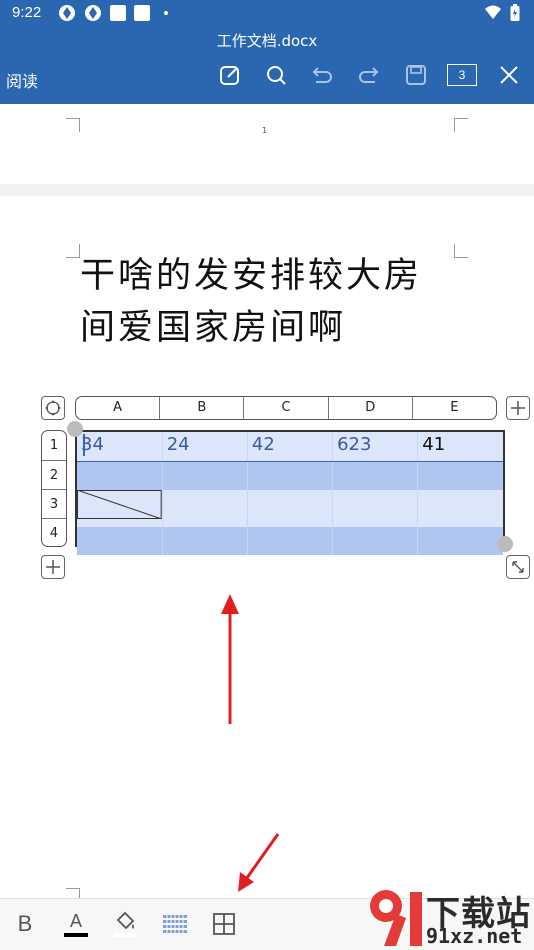 This screenshot has width=534, height=950. What do you see at coordinates (265, 130) in the screenshot?
I see `page-number: 1` at bounding box center [265, 130].